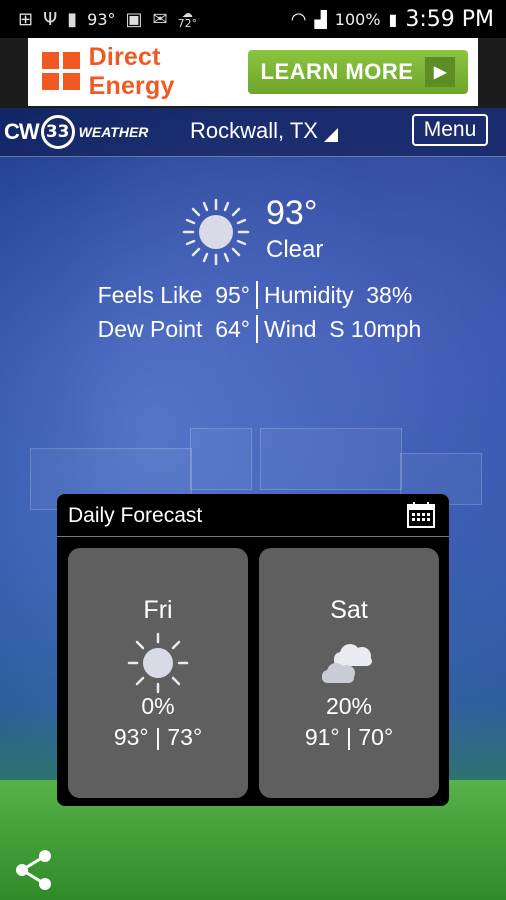 This screenshot has height=900, width=506. I want to click on feels-like: Feels Like 95°, so click(158, 295).